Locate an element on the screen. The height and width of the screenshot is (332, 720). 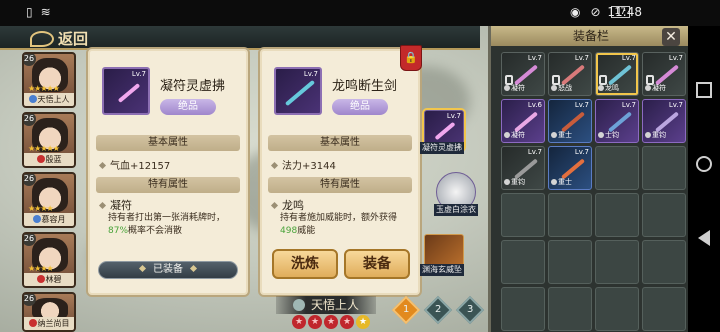
clock: 11:48 is located at coordinates (624, 12).